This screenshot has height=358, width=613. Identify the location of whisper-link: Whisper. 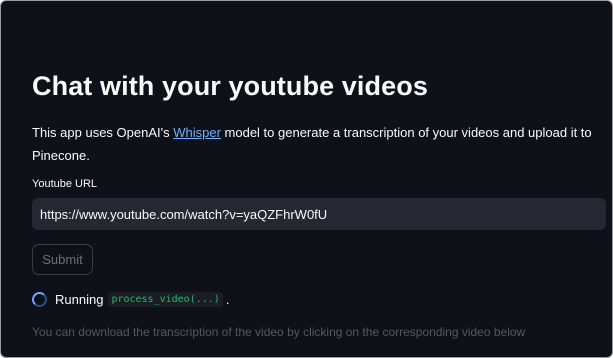
(197, 132).